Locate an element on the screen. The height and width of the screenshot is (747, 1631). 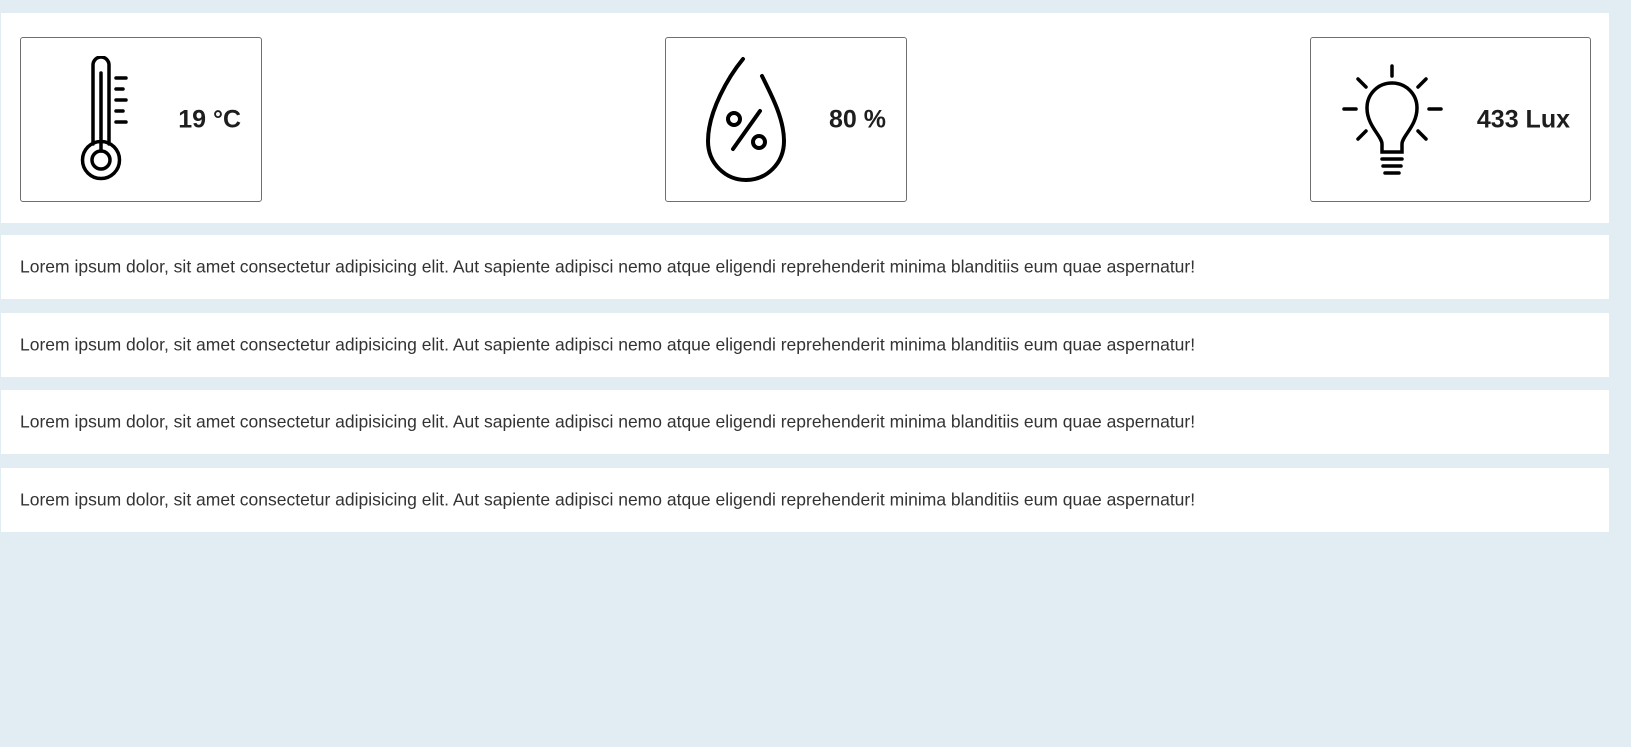
humidity-card: 80 % is located at coordinates (786, 119).